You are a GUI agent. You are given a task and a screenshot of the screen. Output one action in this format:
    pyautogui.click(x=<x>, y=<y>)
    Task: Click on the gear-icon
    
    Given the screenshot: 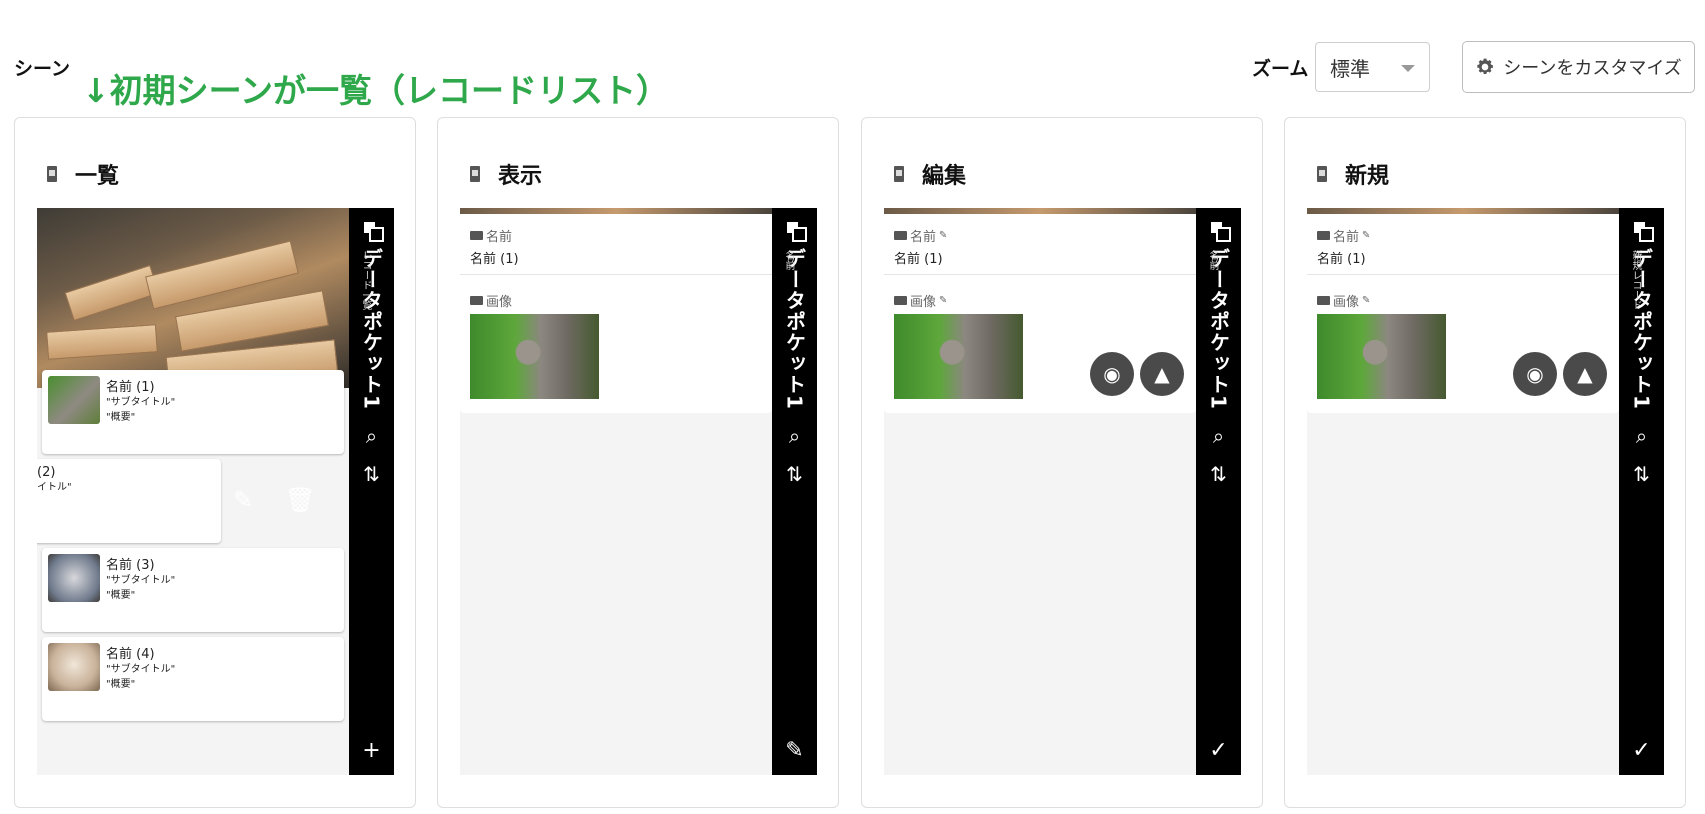 What is the action you would take?
    pyautogui.click(x=1485, y=66)
    